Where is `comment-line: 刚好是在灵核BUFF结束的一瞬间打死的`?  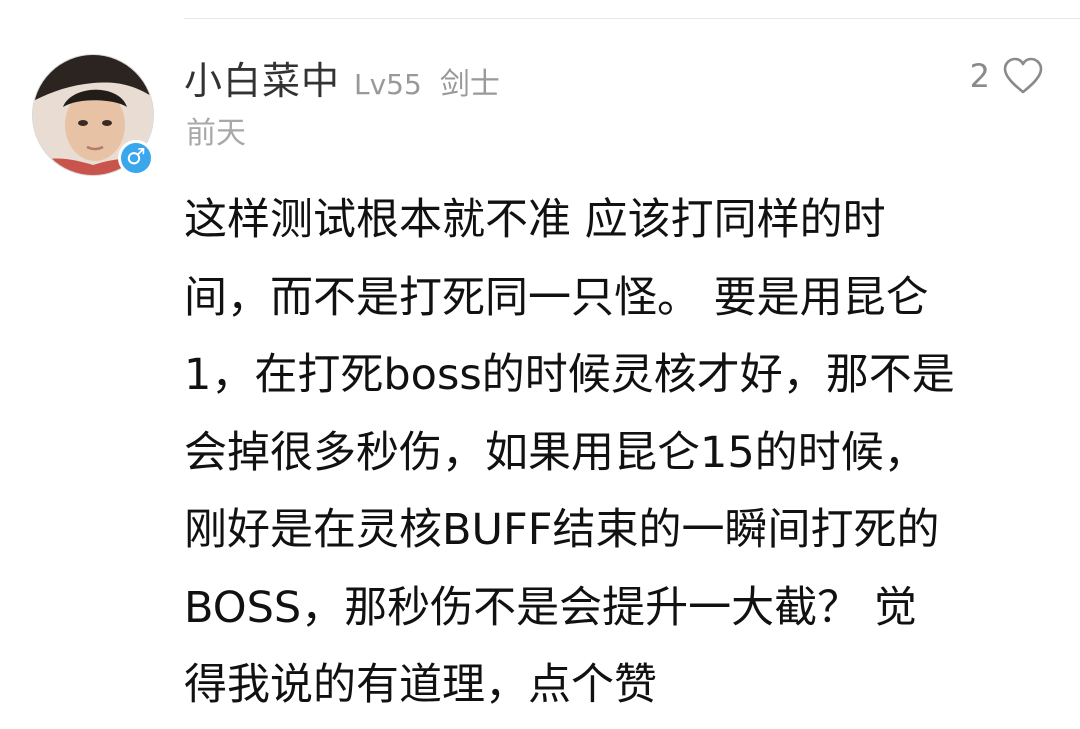 comment-line: 刚好是在灵核BUFF结束的一瞬间打死的 is located at coordinates (562, 530).